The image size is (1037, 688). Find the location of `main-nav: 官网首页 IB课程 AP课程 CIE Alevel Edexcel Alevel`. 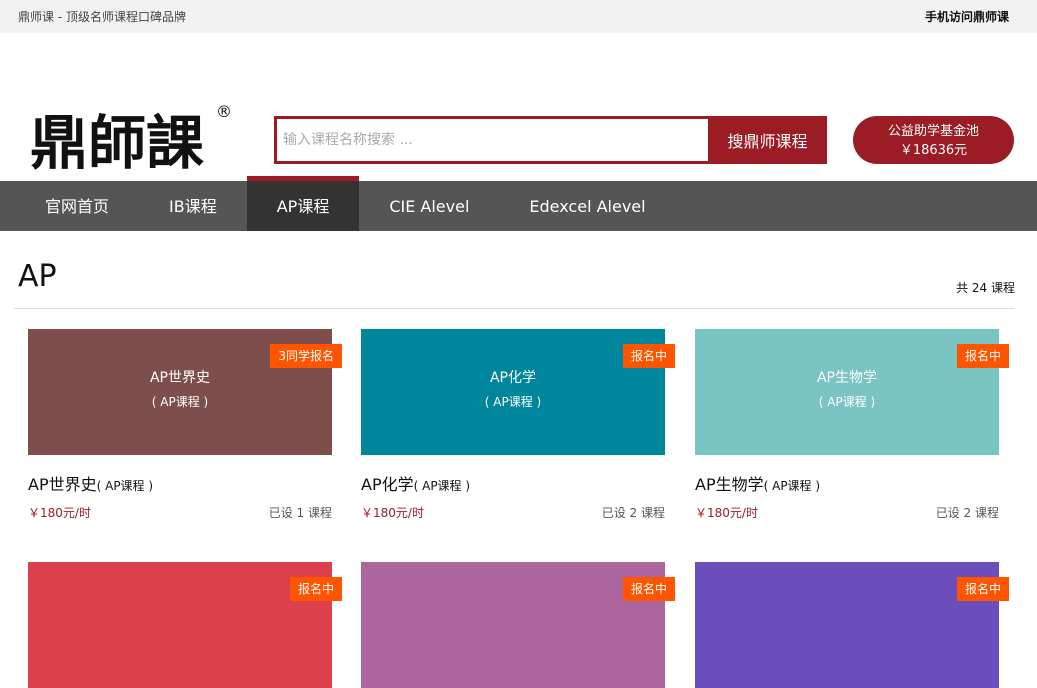

main-nav: 官网首页 IB课程 AP课程 CIE Alevel Edexcel Alevel is located at coordinates (518, 203).